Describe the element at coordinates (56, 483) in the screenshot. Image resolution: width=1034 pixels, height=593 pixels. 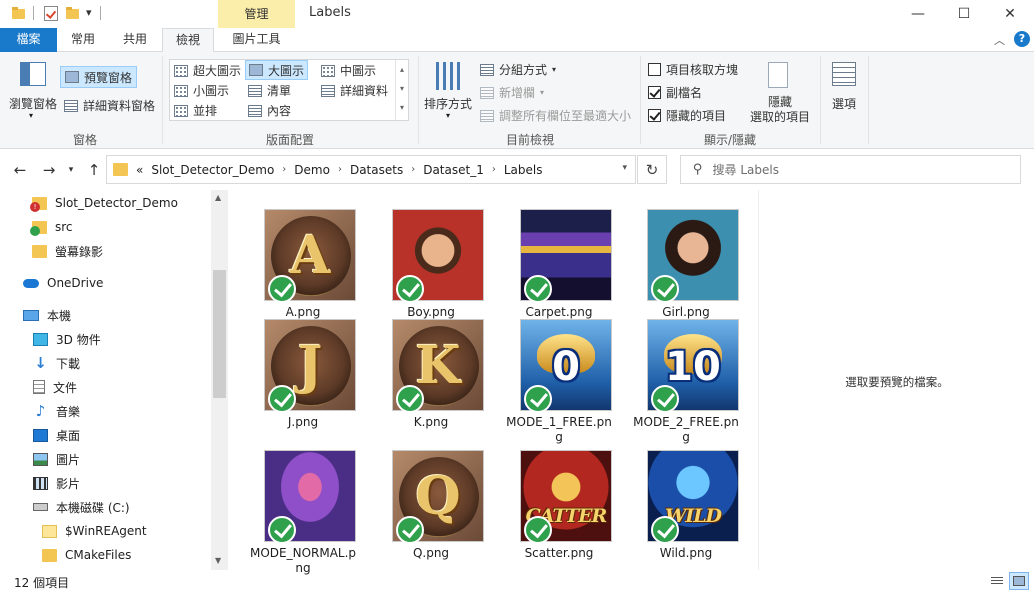
I see `nav-item-videos: 影片` at that location.